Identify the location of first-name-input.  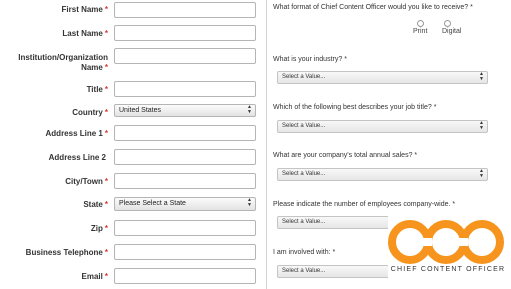
(185, 10).